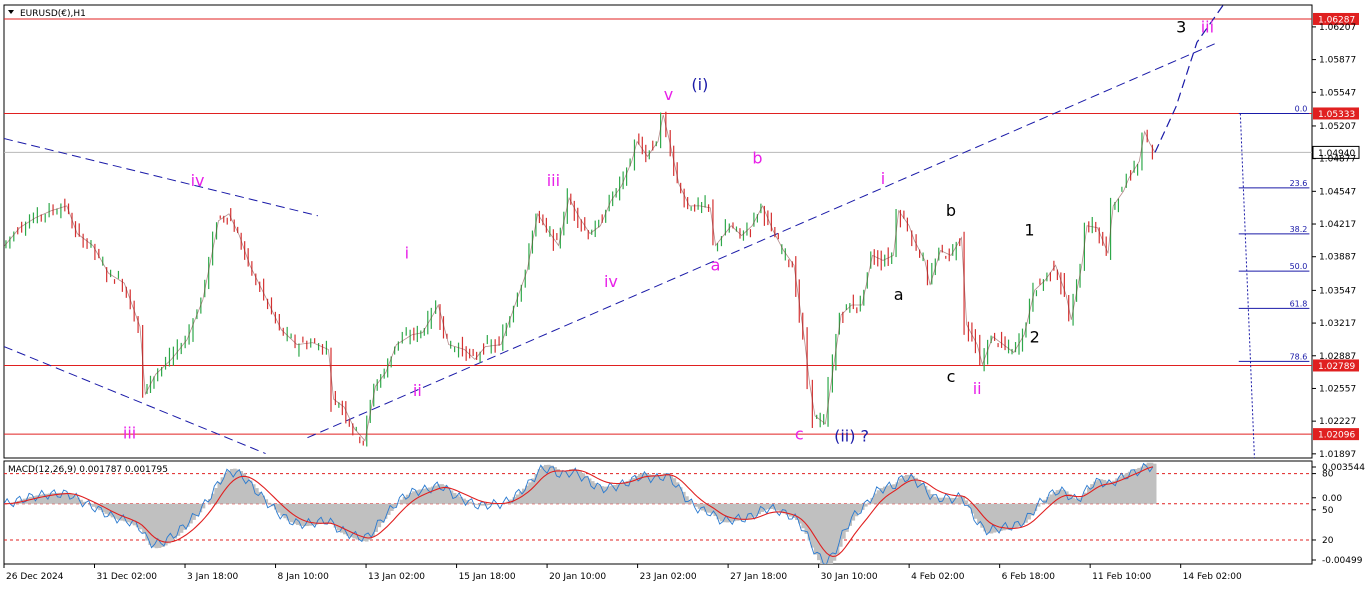 Image resolution: width=1366 pixels, height=592 pixels. What do you see at coordinates (758, 577) in the screenshot?
I see `time-tick-label: 27 Jan 18:00` at bounding box center [758, 577].